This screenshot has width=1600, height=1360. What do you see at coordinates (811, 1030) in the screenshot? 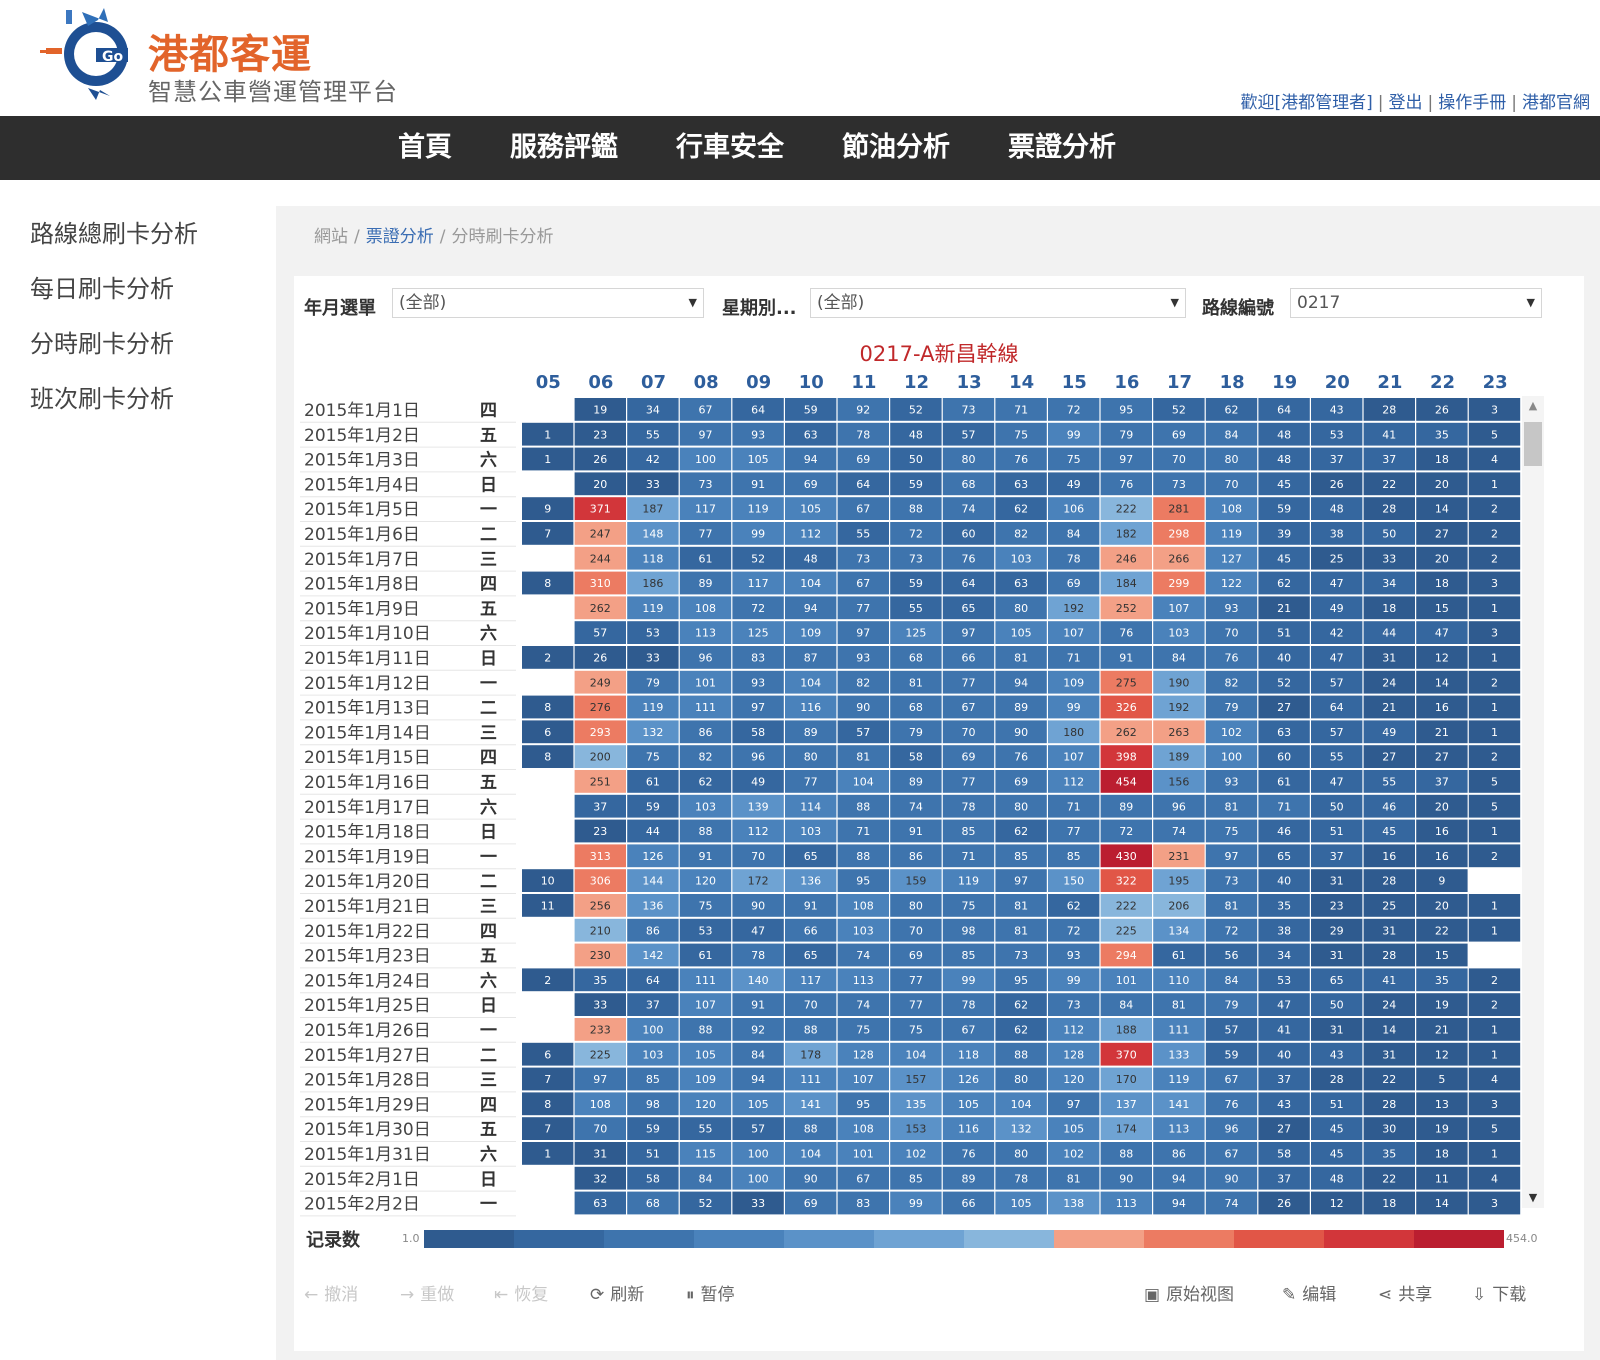
I see `heatmap-cell-label: 88` at bounding box center [811, 1030].